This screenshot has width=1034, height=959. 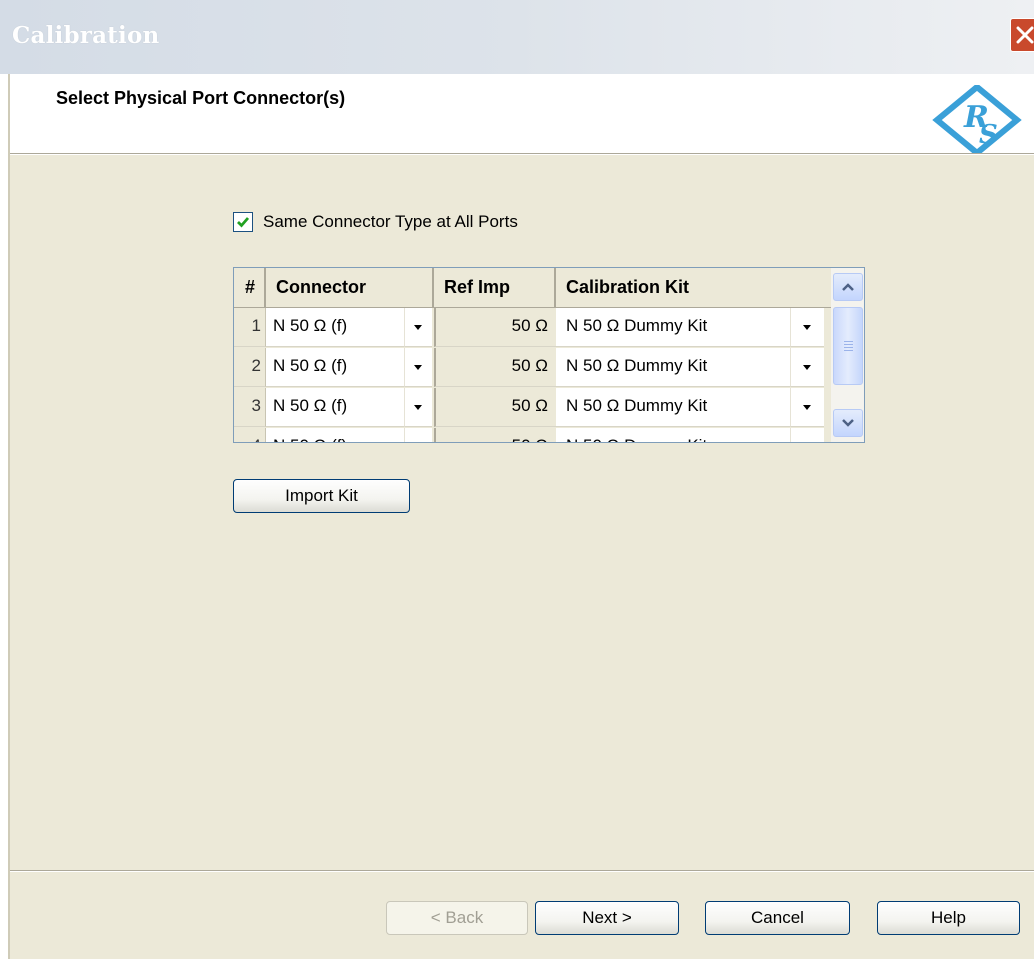 I want to click on rohde-schwarz-logo: R S, so click(x=977, y=120).